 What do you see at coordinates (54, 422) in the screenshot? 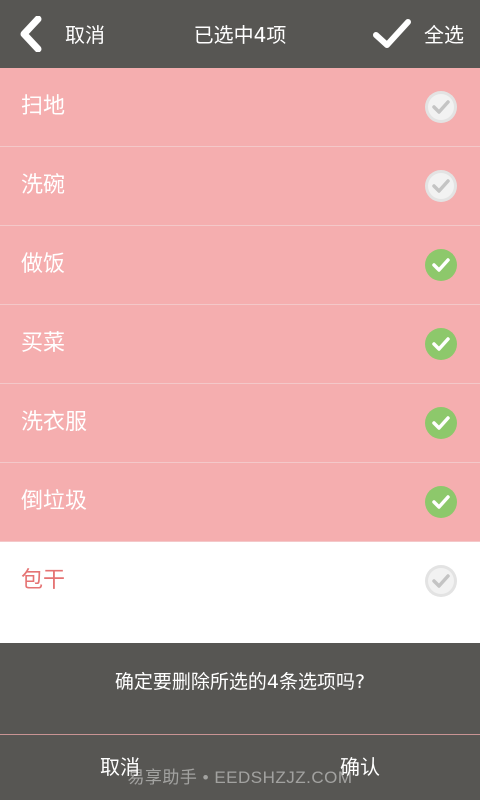
I see `list-item-label: 洗衣服` at bounding box center [54, 422].